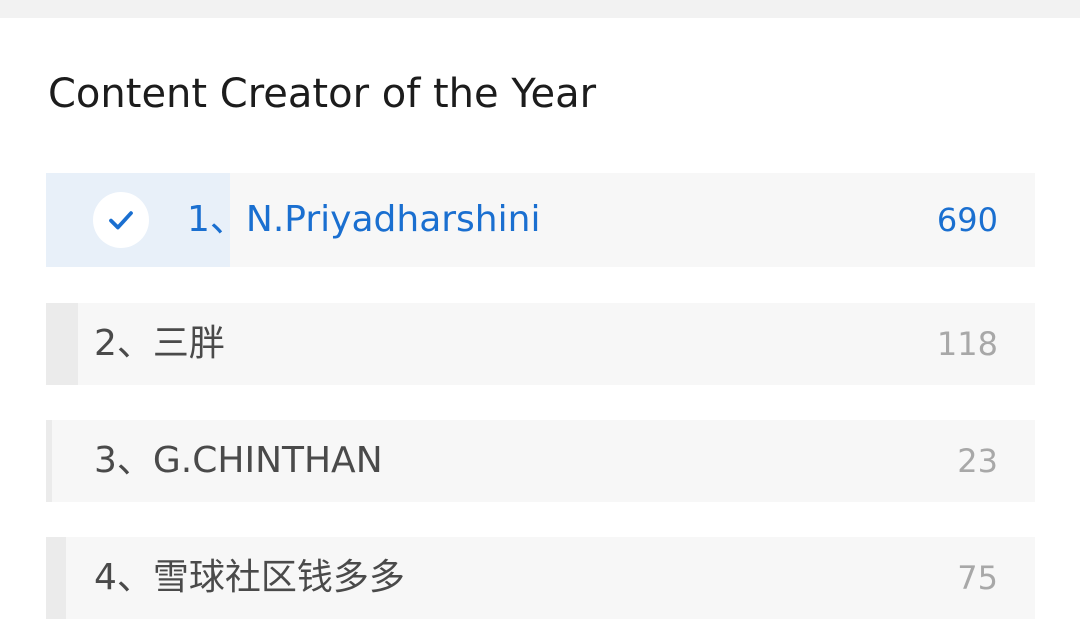 This screenshot has height=619, width=1080. What do you see at coordinates (977, 578) in the screenshot?
I see `vote-count: 75` at bounding box center [977, 578].